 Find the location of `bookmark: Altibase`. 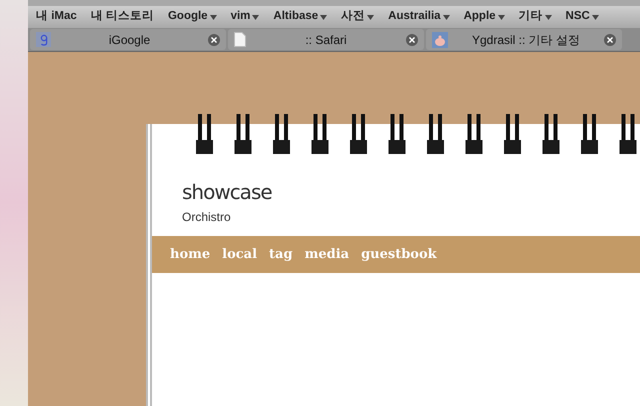

bookmark: Altibase is located at coordinates (300, 17).